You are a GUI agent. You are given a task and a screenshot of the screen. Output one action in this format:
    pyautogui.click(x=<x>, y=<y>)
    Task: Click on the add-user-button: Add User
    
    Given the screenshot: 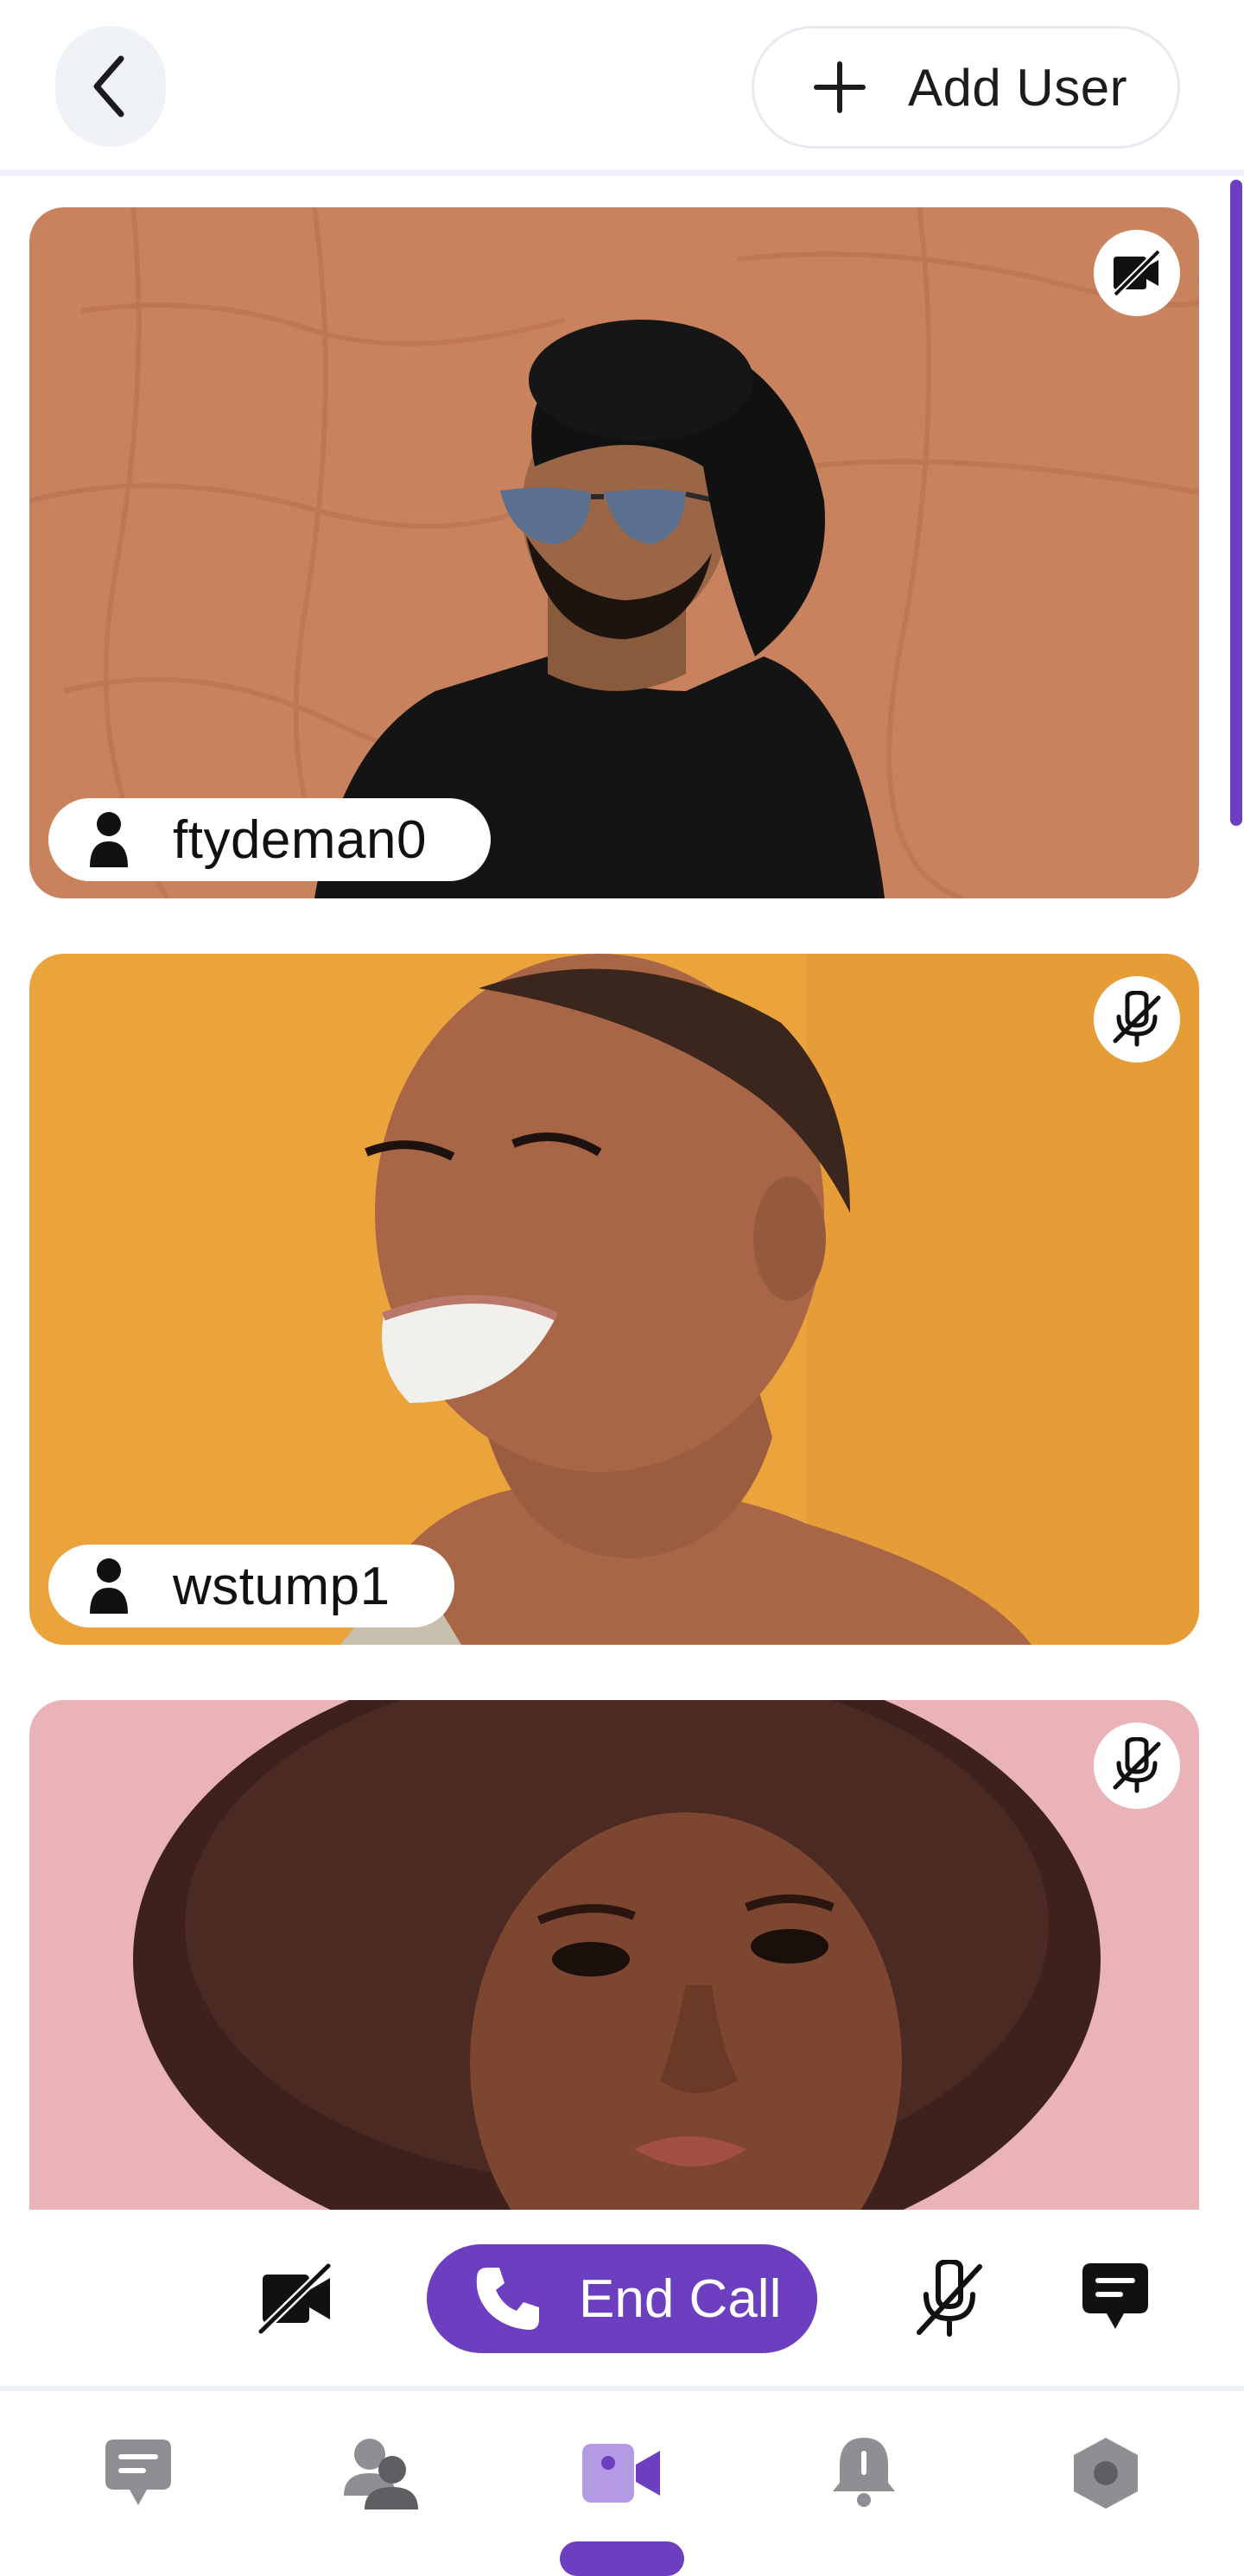 What is the action you would take?
    pyautogui.click(x=966, y=87)
    